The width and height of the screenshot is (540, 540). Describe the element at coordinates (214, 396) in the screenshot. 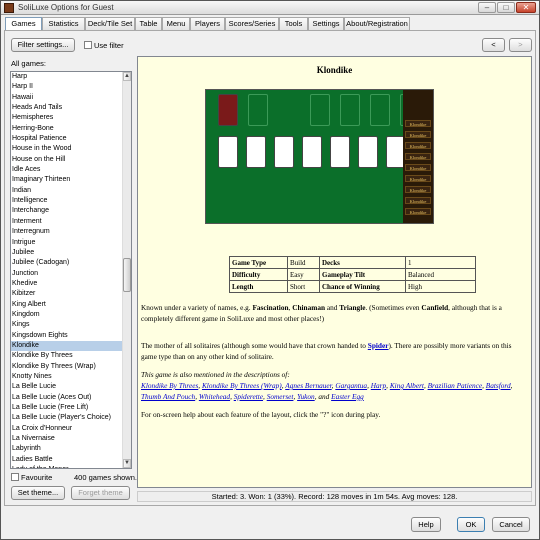

I see `game-reference-link: Whitehead` at that location.